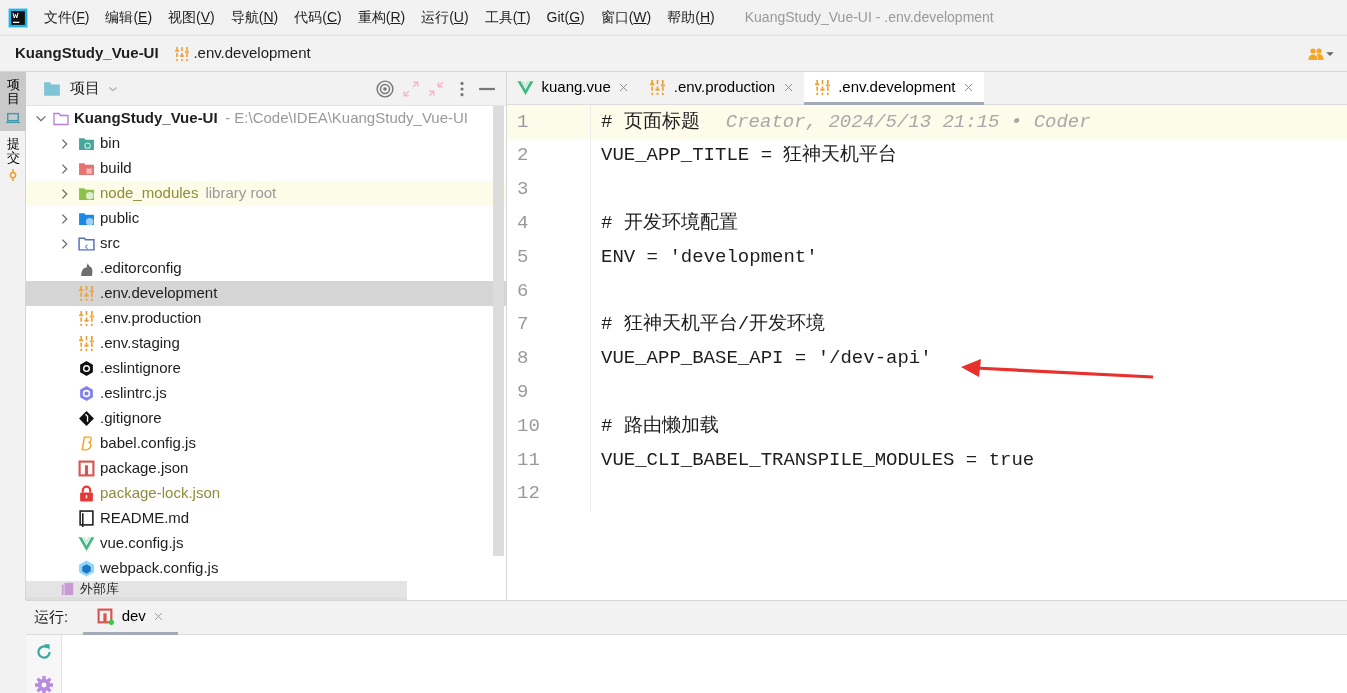 Image resolution: width=1347 pixels, height=693 pixels. What do you see at coordinates (523, 122) in the screenshot?
I see `line-number: 1` at bounding box center [523, 122].